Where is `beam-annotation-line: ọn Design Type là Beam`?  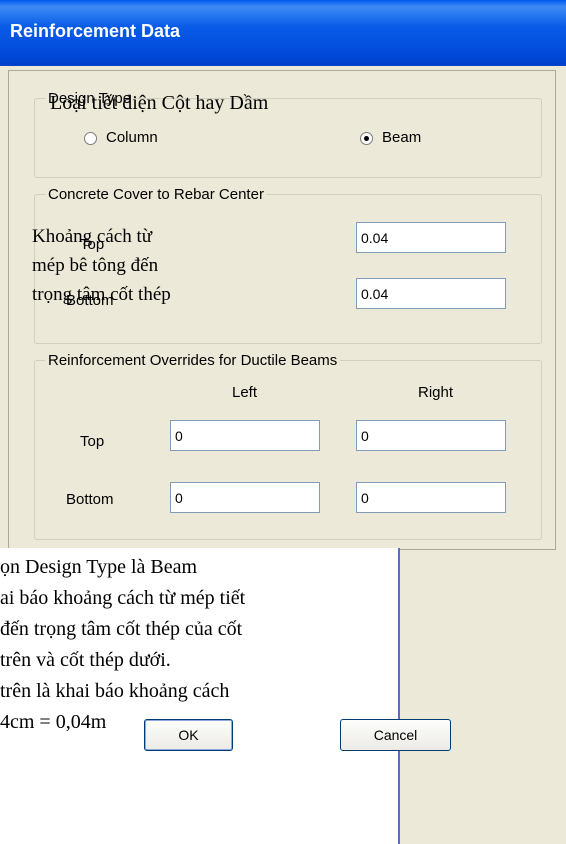 beam-annotation-line: ọn Design Type là Beam is located at coordinates (99, 567).